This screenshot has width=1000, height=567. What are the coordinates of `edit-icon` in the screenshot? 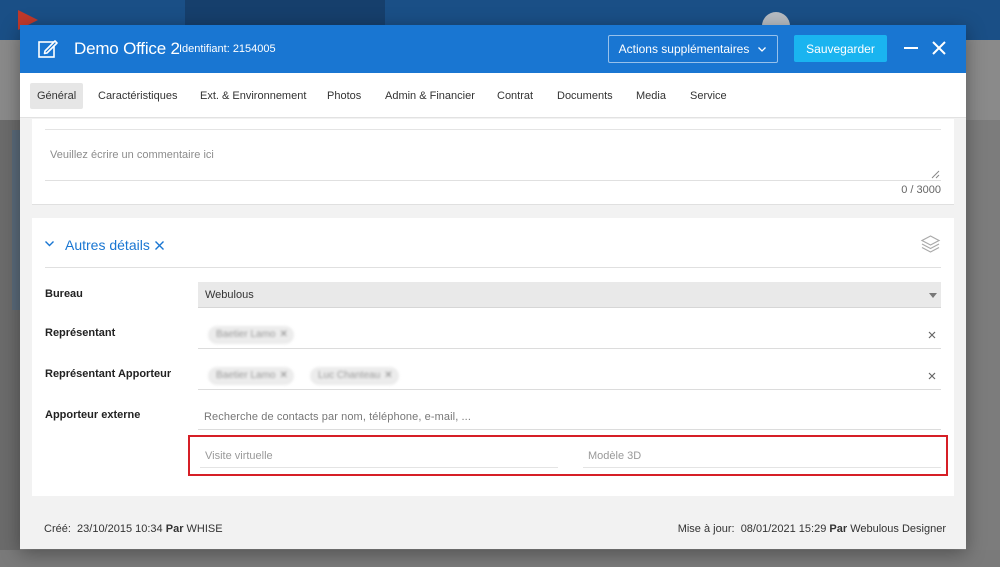 It's located at (48, 49).